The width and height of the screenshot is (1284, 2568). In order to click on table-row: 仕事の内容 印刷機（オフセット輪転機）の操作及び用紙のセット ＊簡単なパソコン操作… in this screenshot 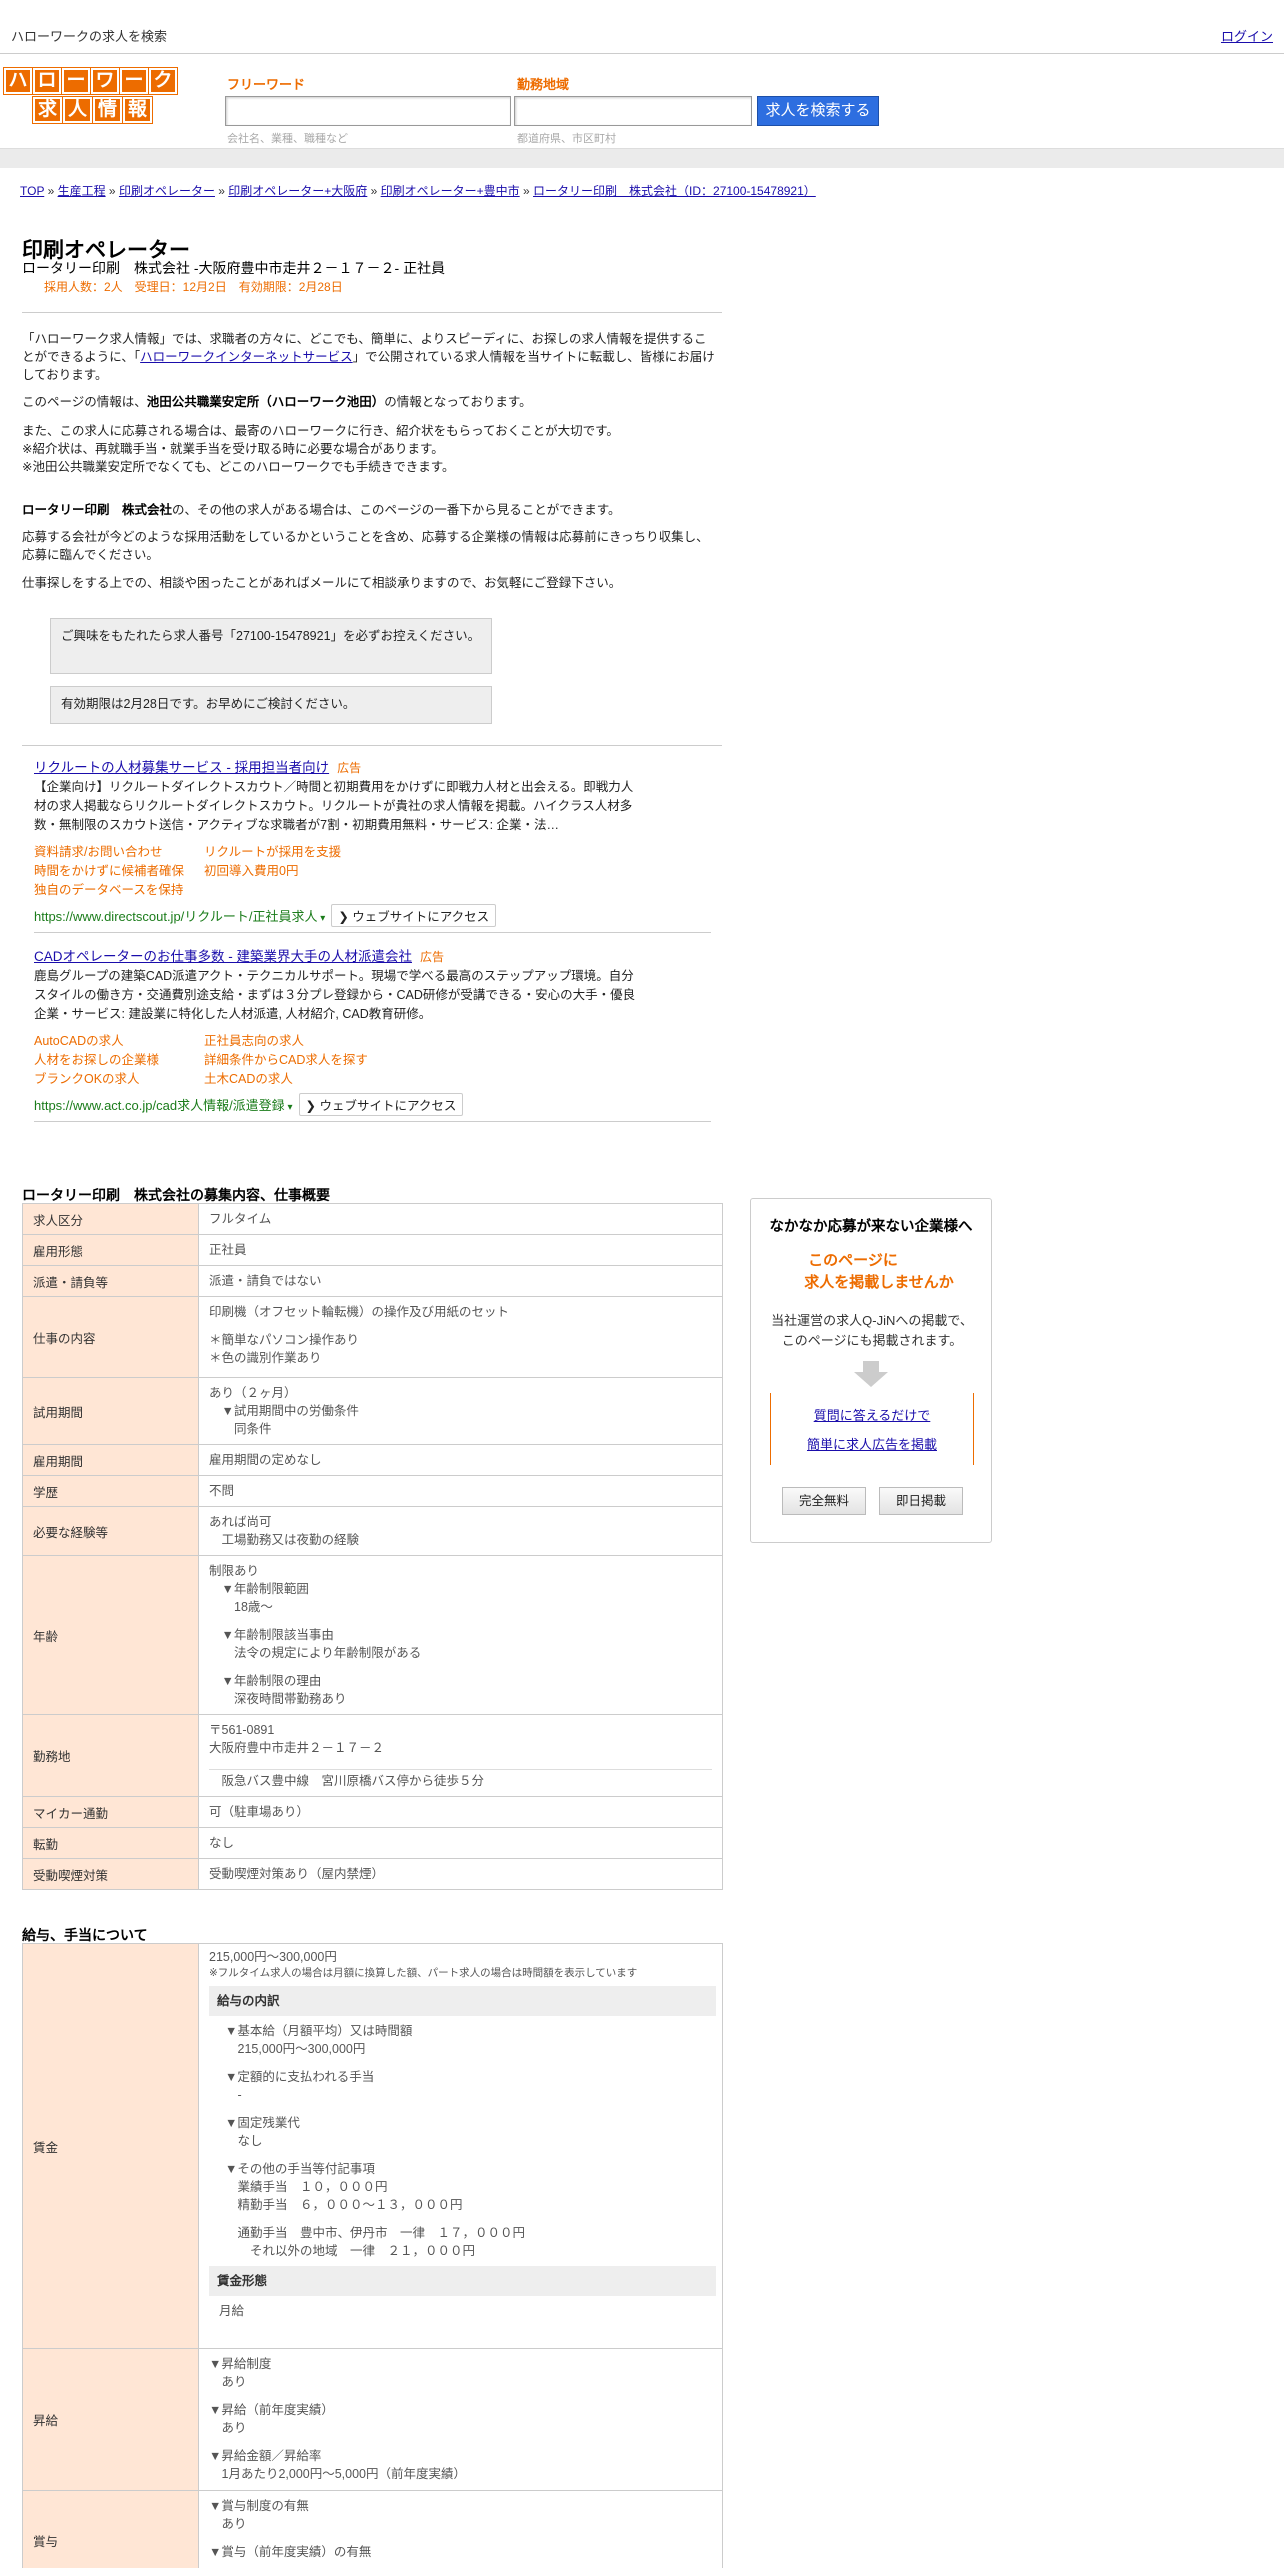, I will do `click(372, 1337)`.